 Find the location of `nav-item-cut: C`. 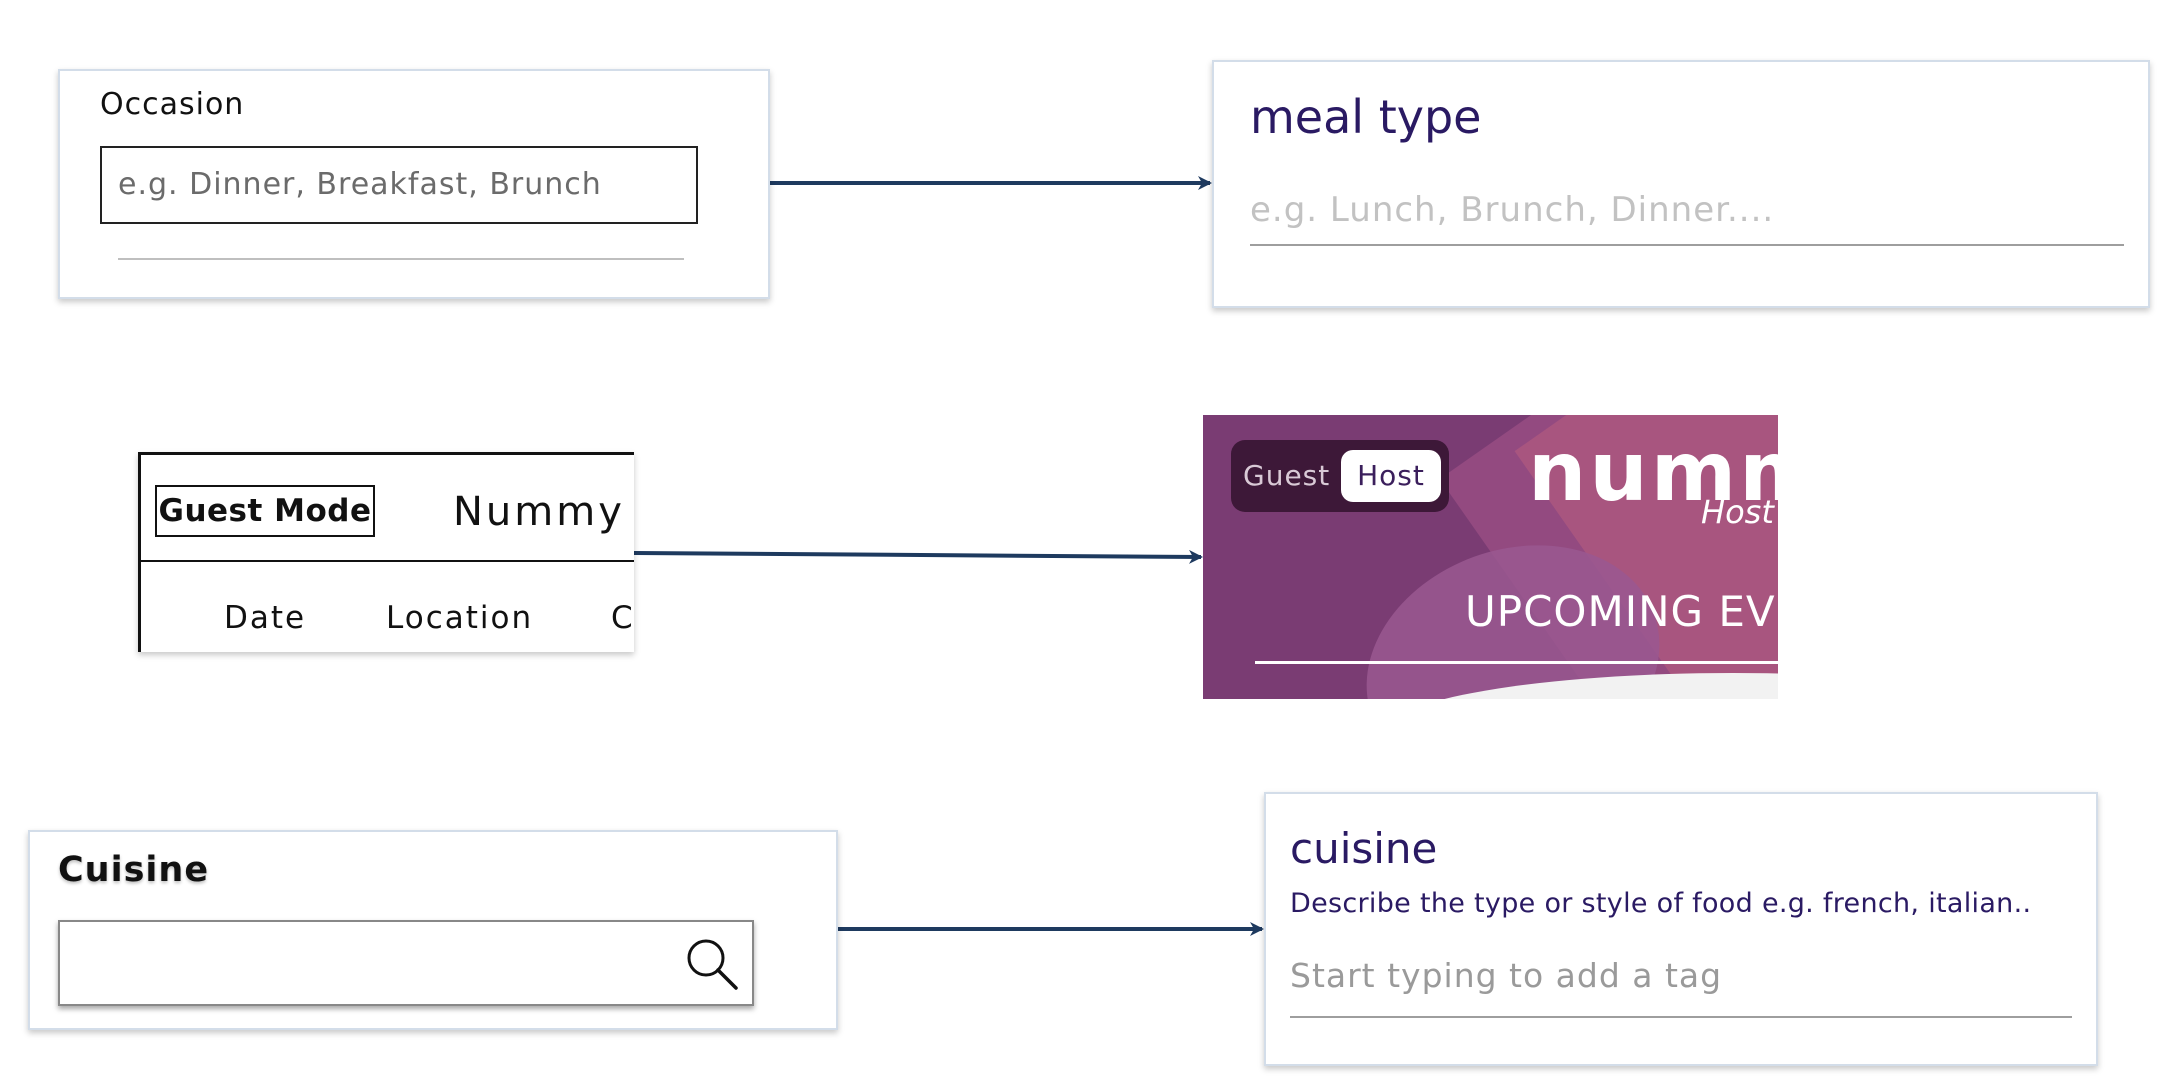

nav-item-cut: C is located at coordinates (622, 618).